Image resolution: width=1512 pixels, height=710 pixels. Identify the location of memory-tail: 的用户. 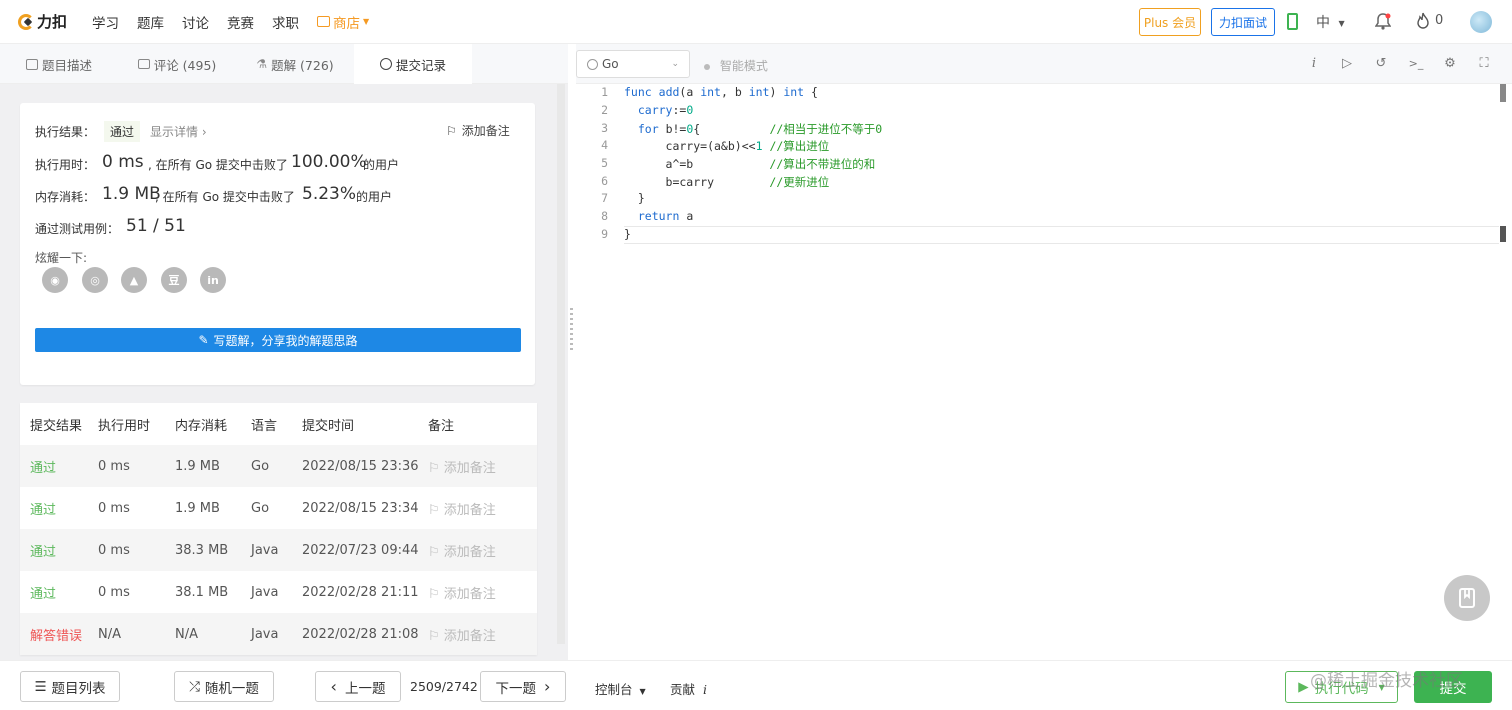
(374, 197).